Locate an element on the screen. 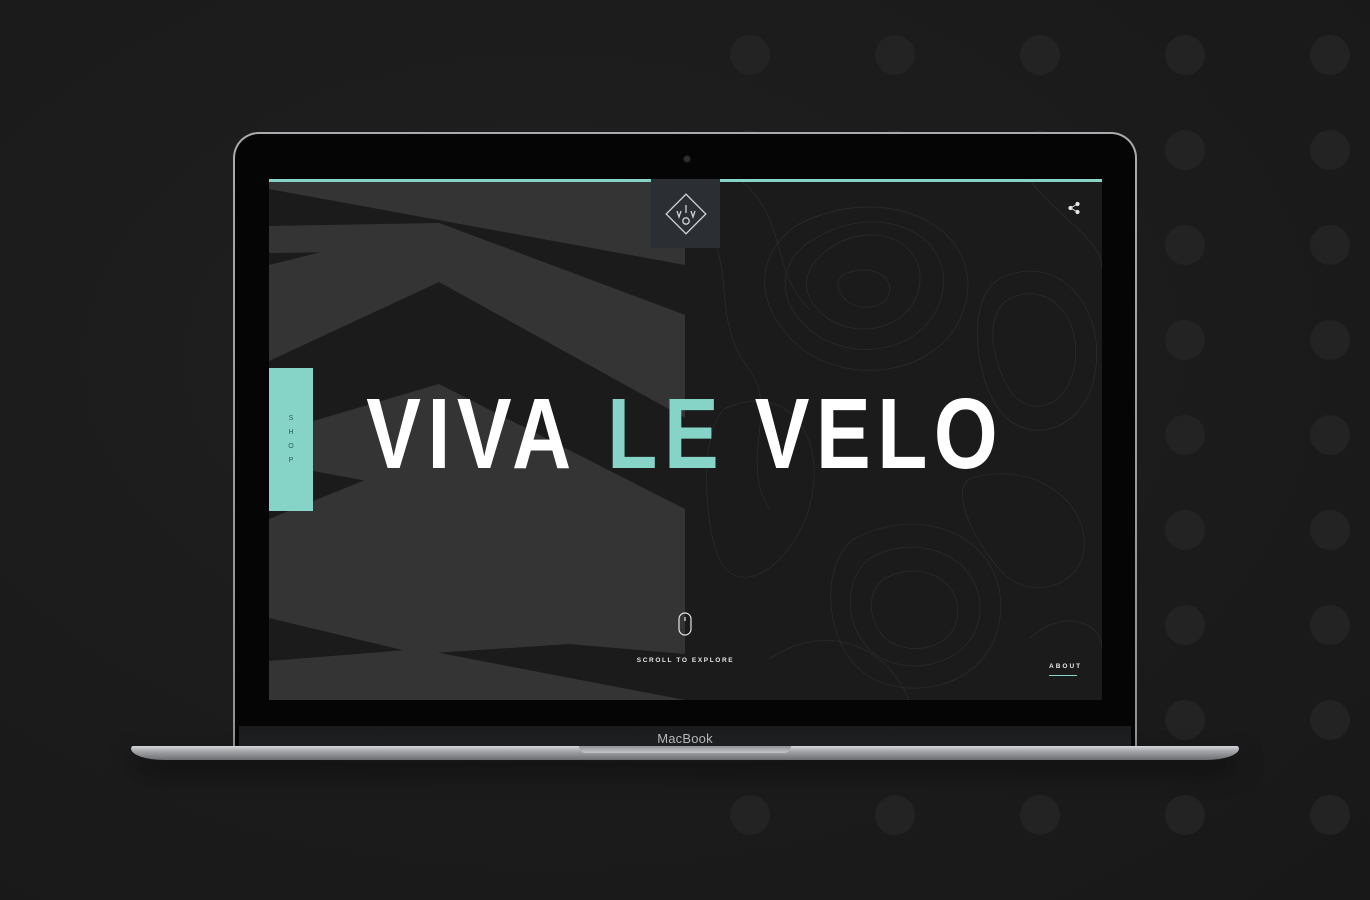  shop-tab-label: SHOP is located at coordinates (290, 439).